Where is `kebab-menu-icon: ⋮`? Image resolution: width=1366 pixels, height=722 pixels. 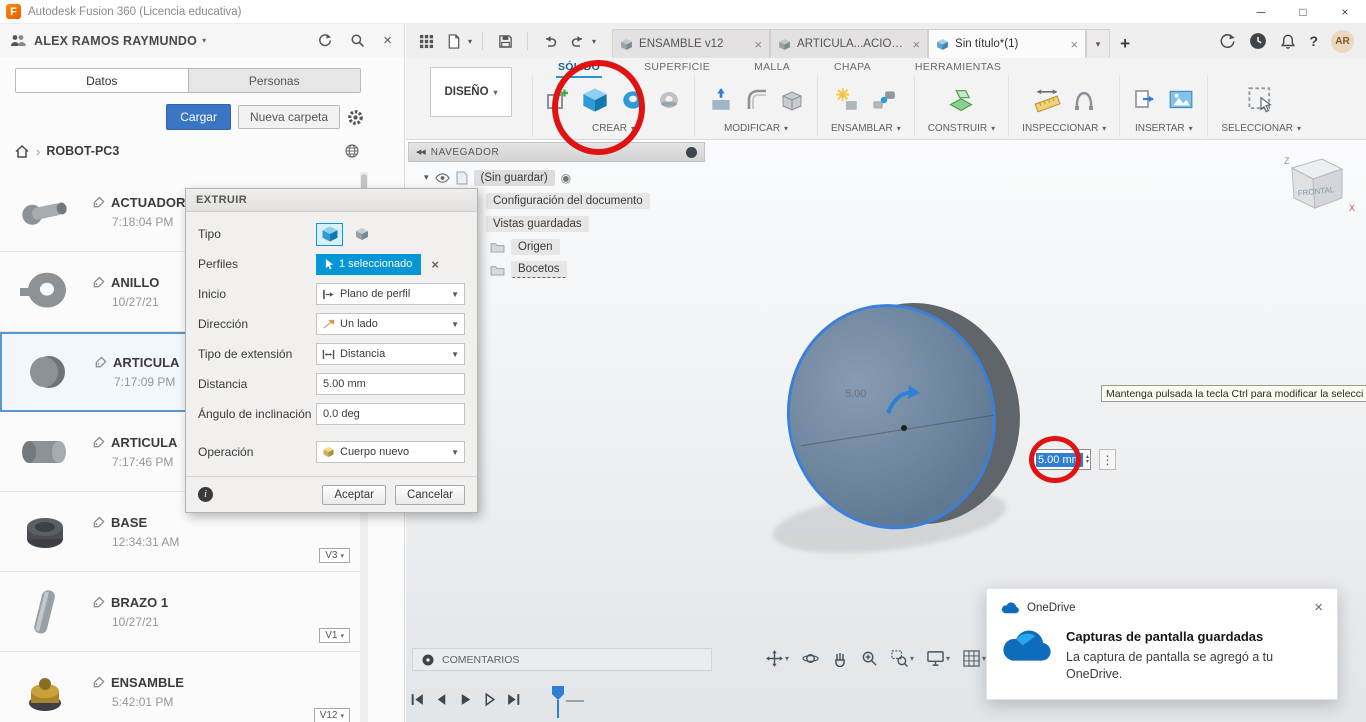 kebab-menu-icon: ⋮ is located at coordinates (1107, 459).